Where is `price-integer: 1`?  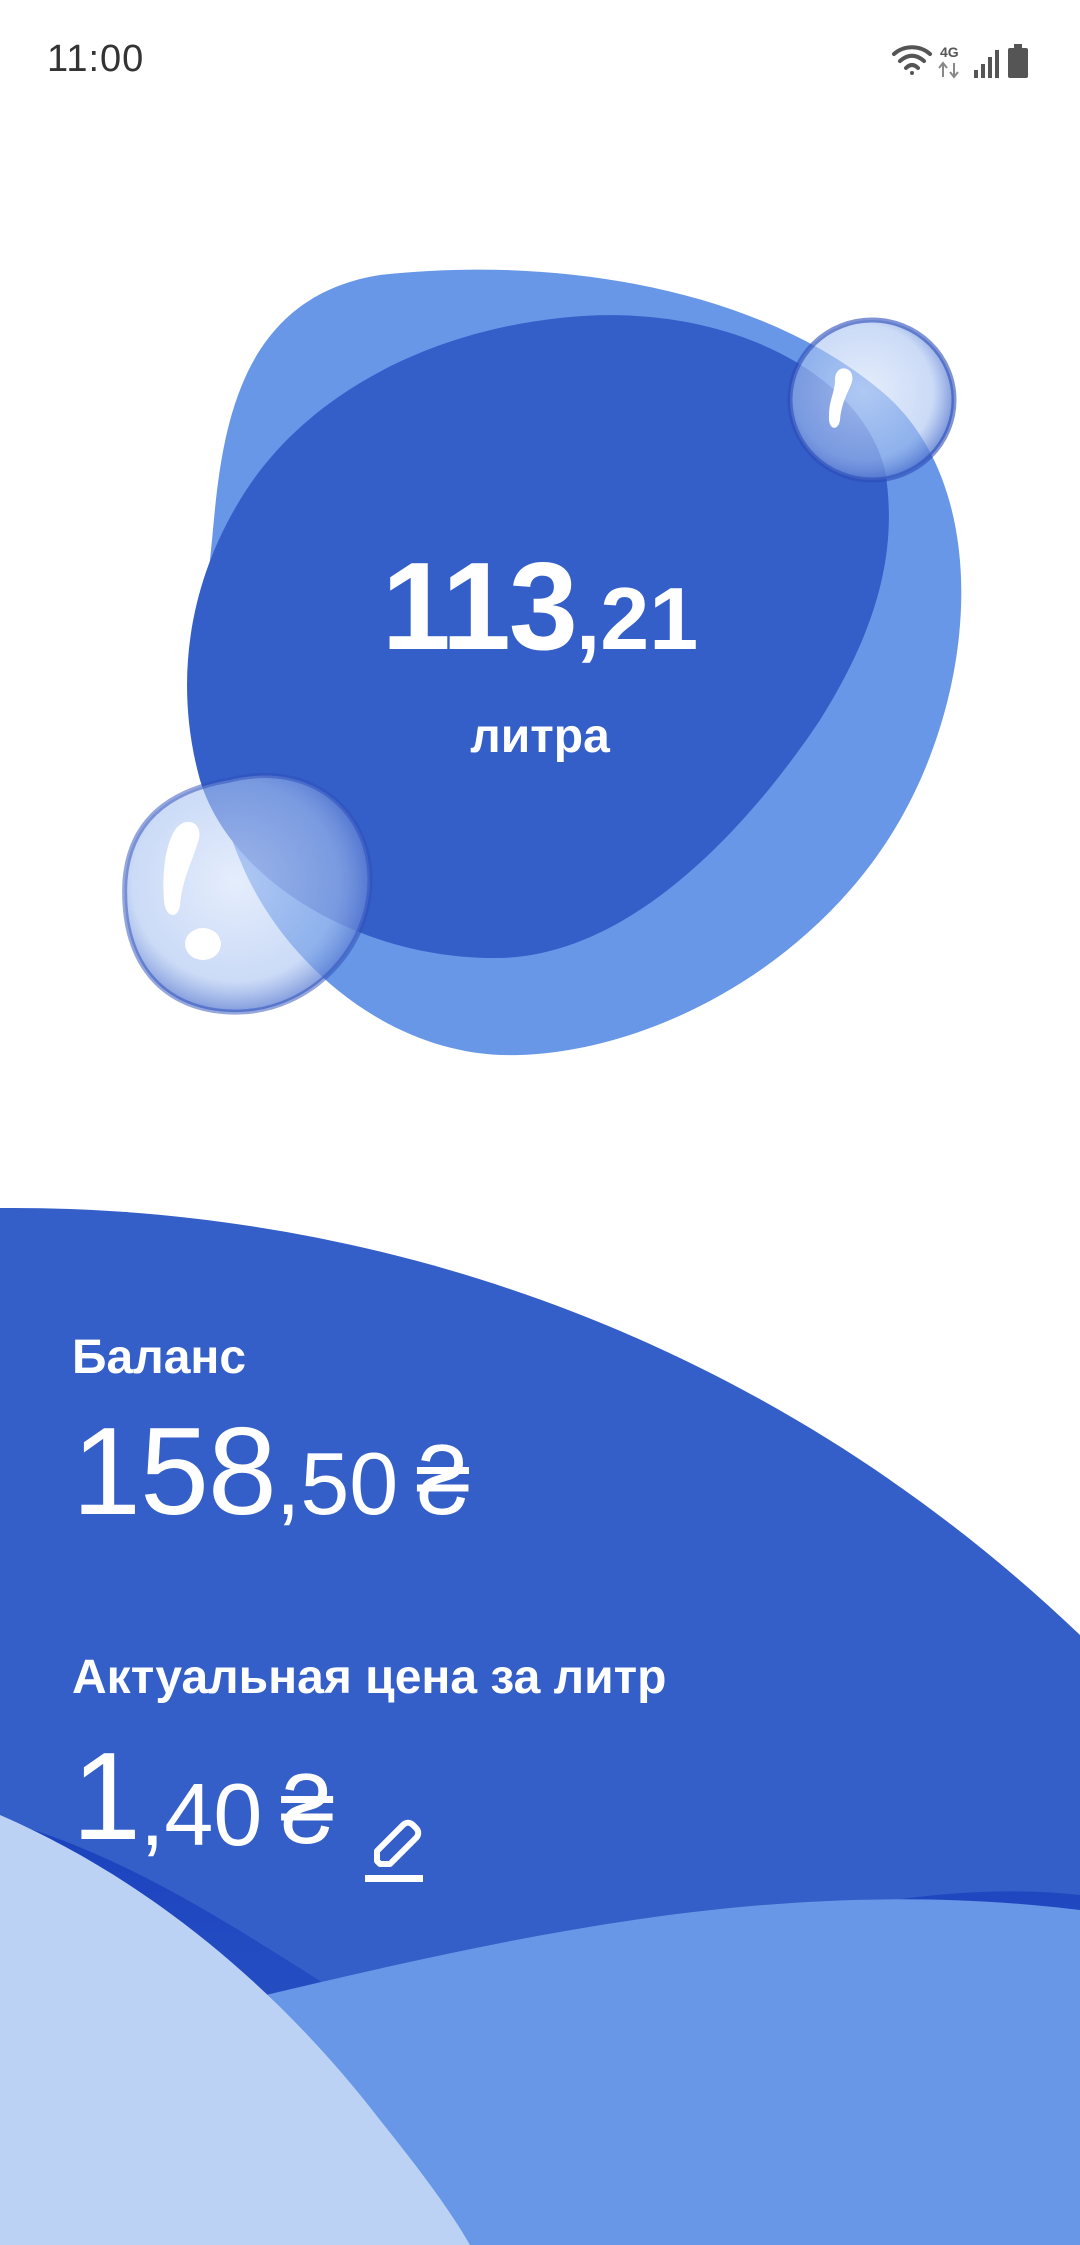
price-integer: 1 is located at coordinates (106, 1797).